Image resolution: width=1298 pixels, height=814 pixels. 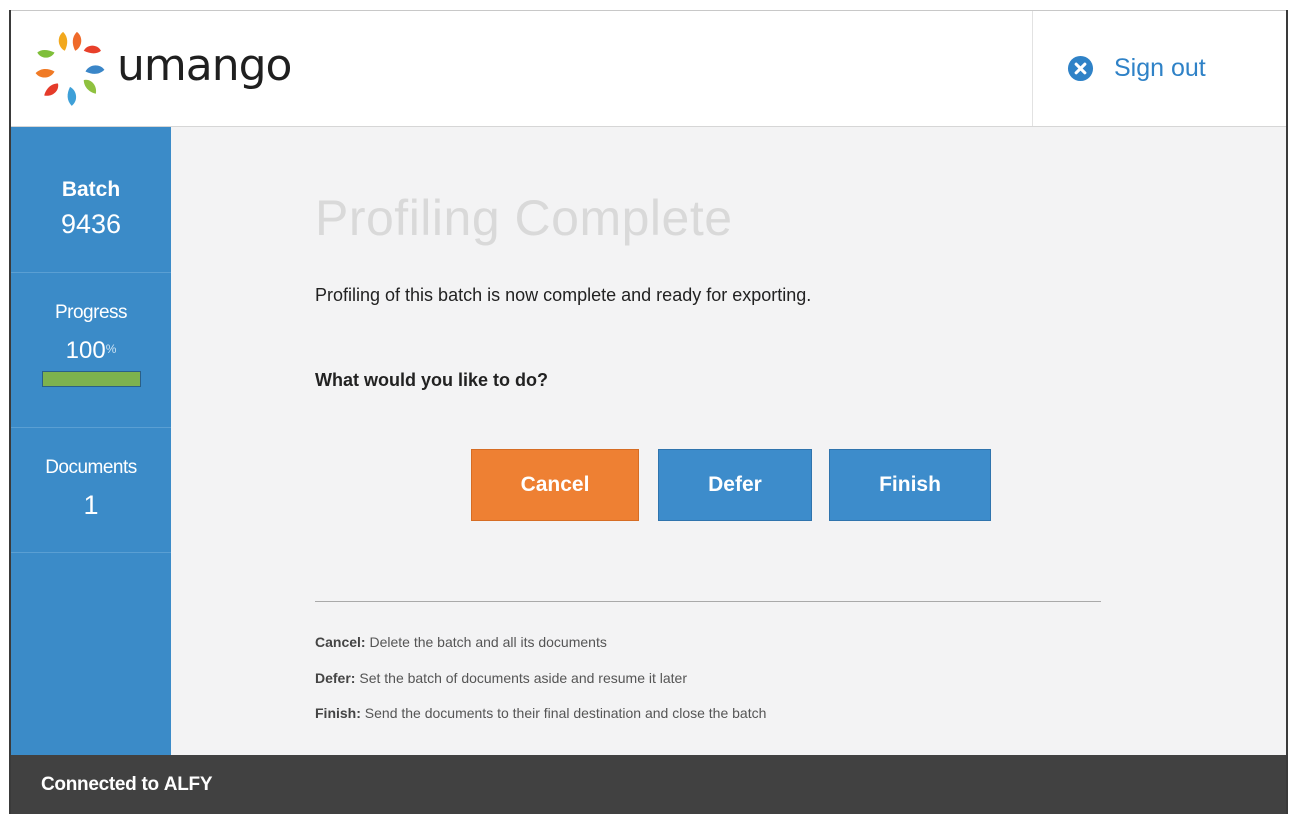 I want to click on signout-button: Sign out, so click(x=1136, y=68).